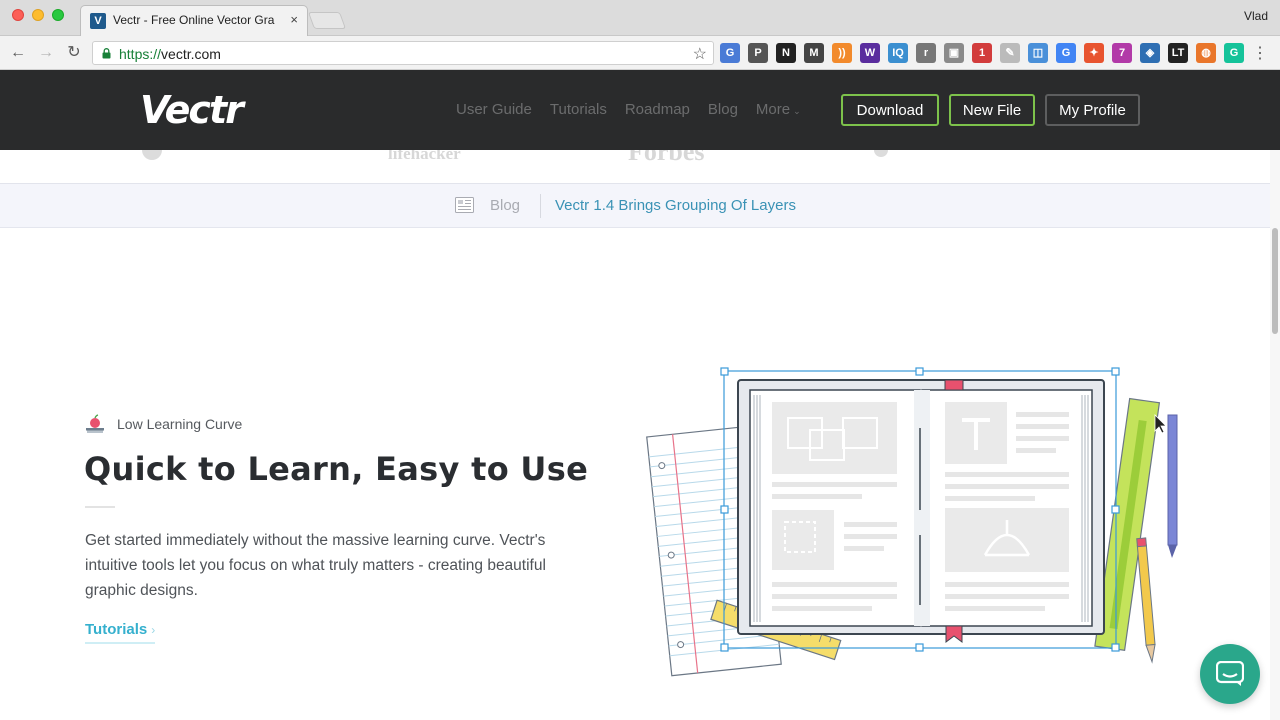 This screenshot has width=1280, height=720. I want to click on url-text: https://vectr.com, so click(170, 54).